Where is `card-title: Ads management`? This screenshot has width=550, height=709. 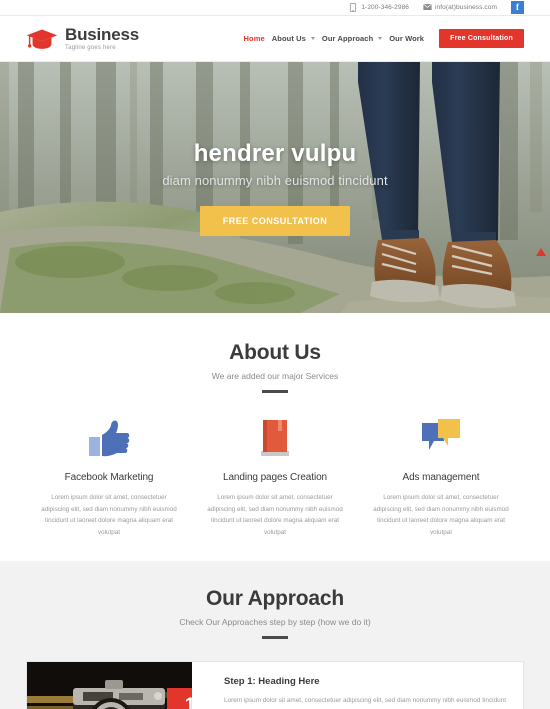
card-title: Ads management is located at coordinates (441, 477).